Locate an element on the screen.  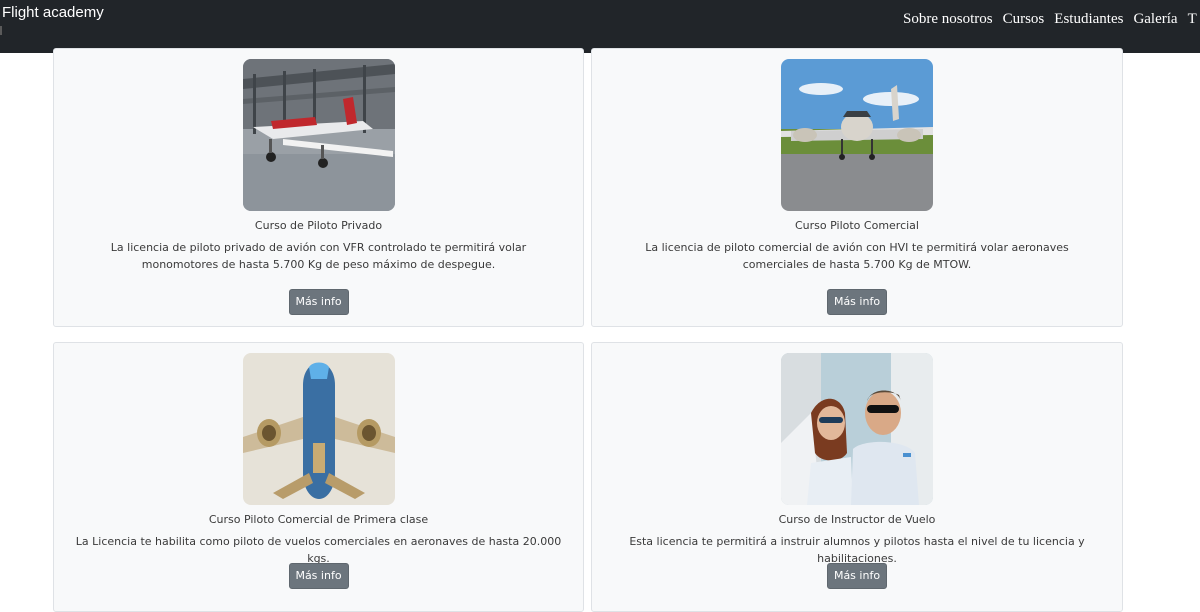
course-image-jet-airliner is located at coordinates (318, 429).